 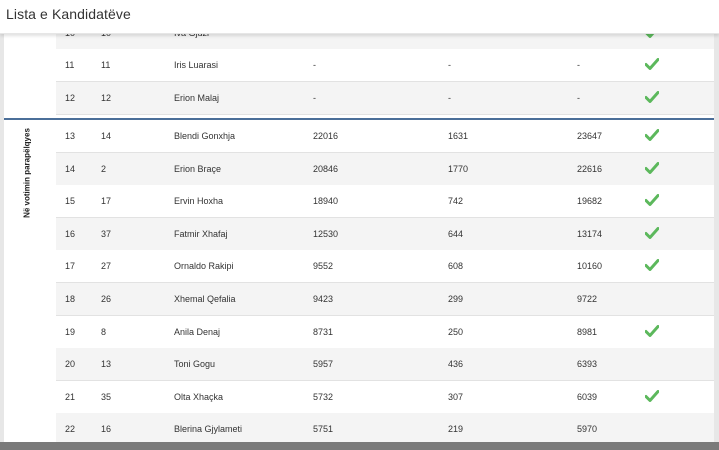 What do you see at coordinates (590, 169) in the screenshot?
I see `total-votes-cell: 22616` at bounding box center [590, 169].